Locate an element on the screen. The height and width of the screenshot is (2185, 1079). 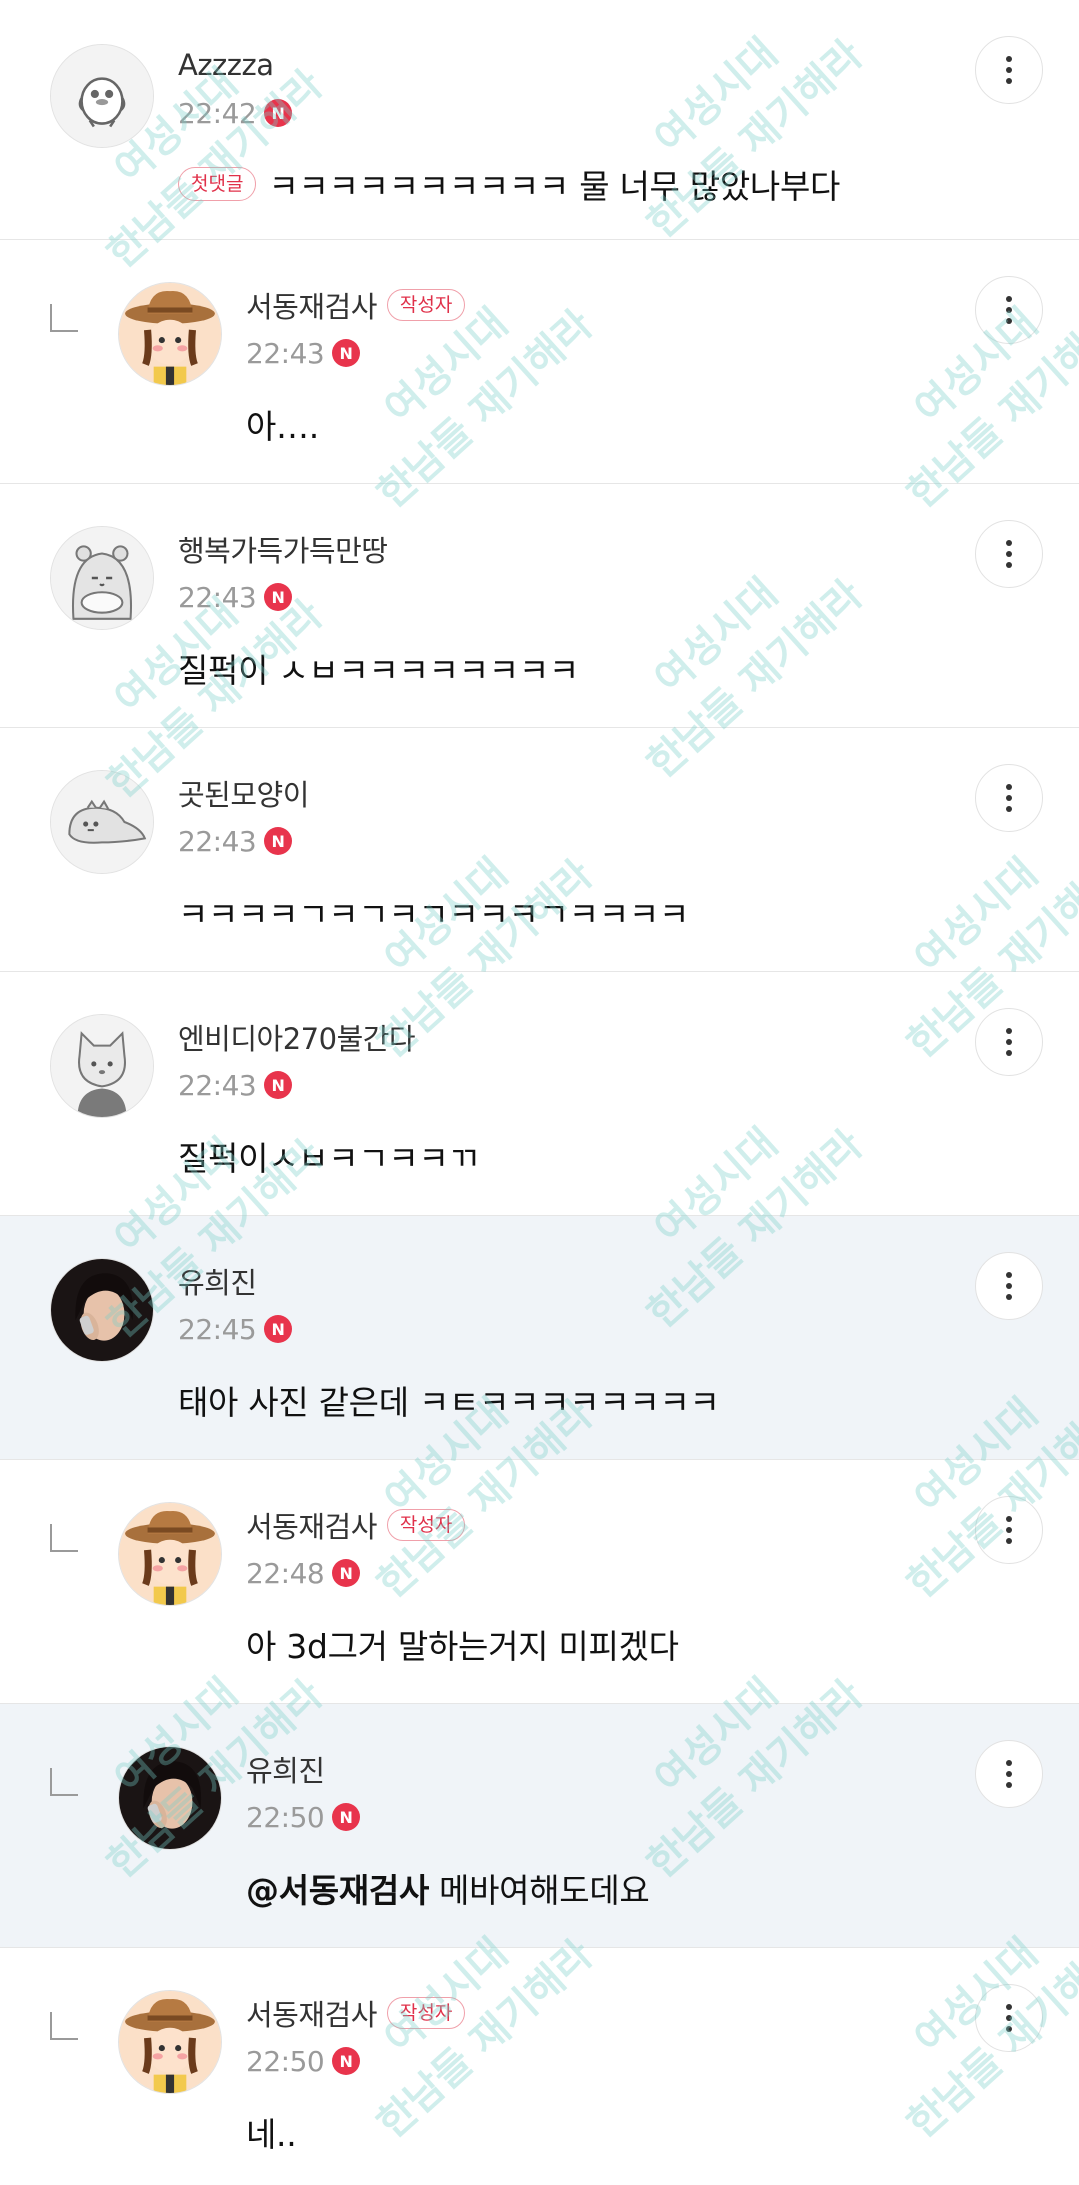
comment-text: 아…. is located at coordinates (282, 426).